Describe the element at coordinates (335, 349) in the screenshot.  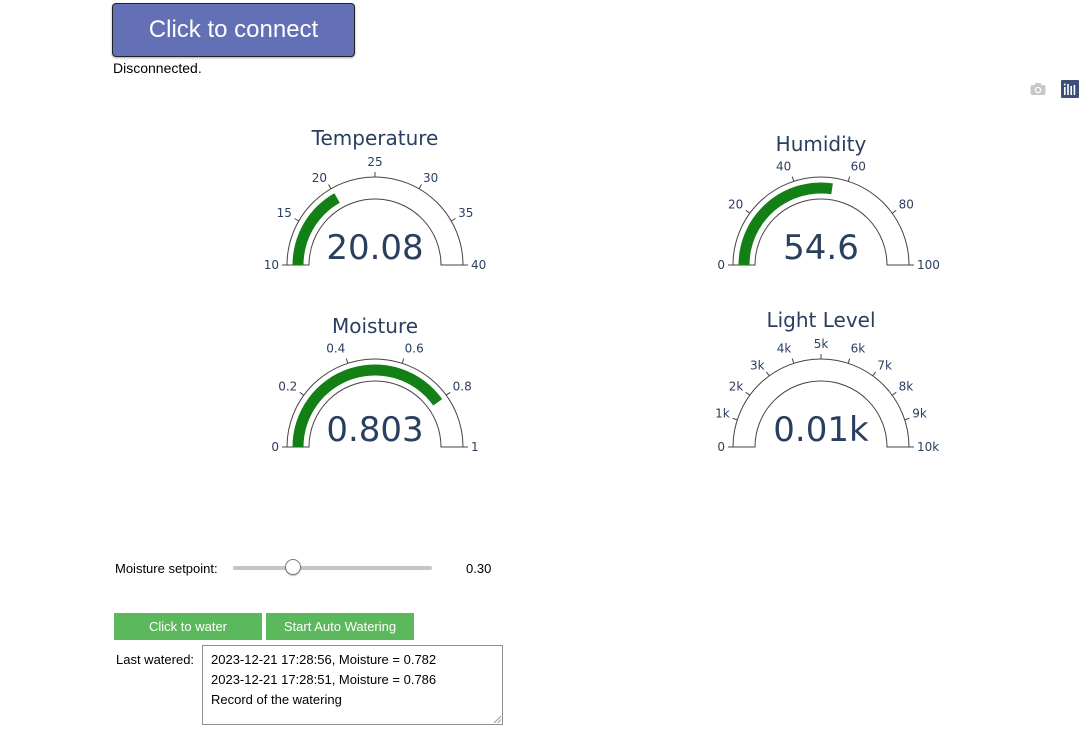
I see `moisture-gauge-tick-label: 0.4` at that location.